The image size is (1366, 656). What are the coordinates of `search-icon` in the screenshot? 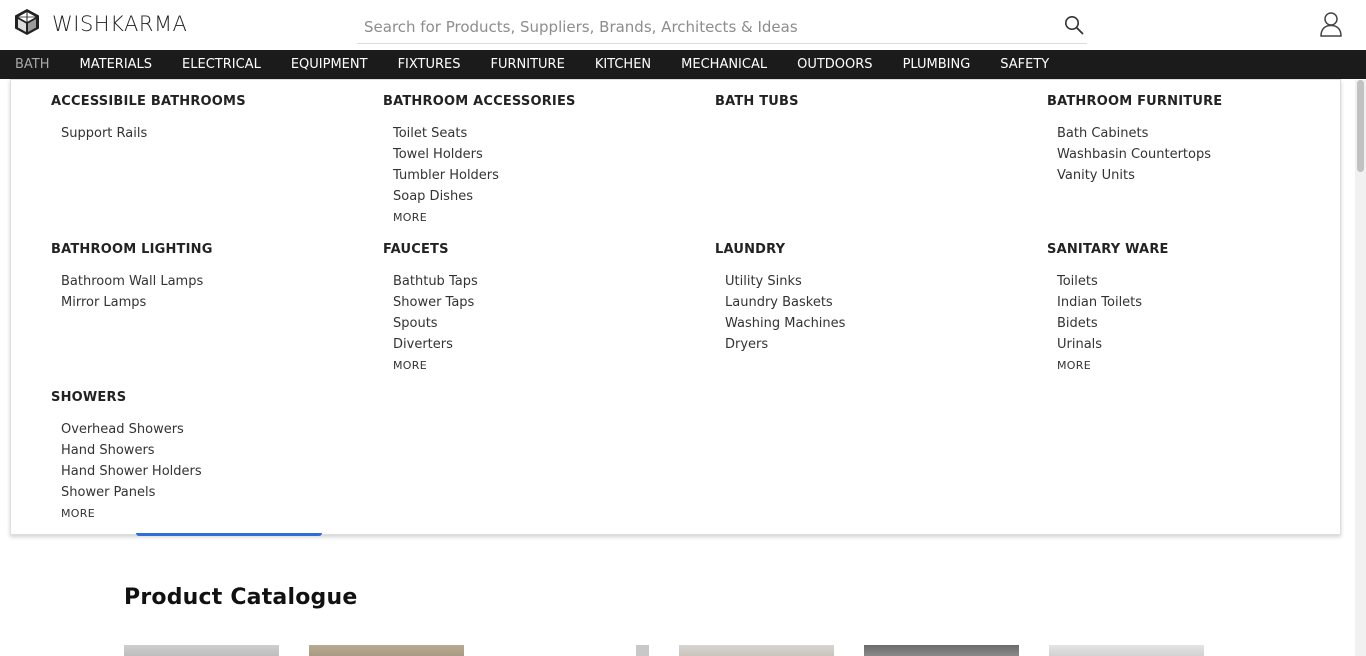 It's located at (1074, 27).